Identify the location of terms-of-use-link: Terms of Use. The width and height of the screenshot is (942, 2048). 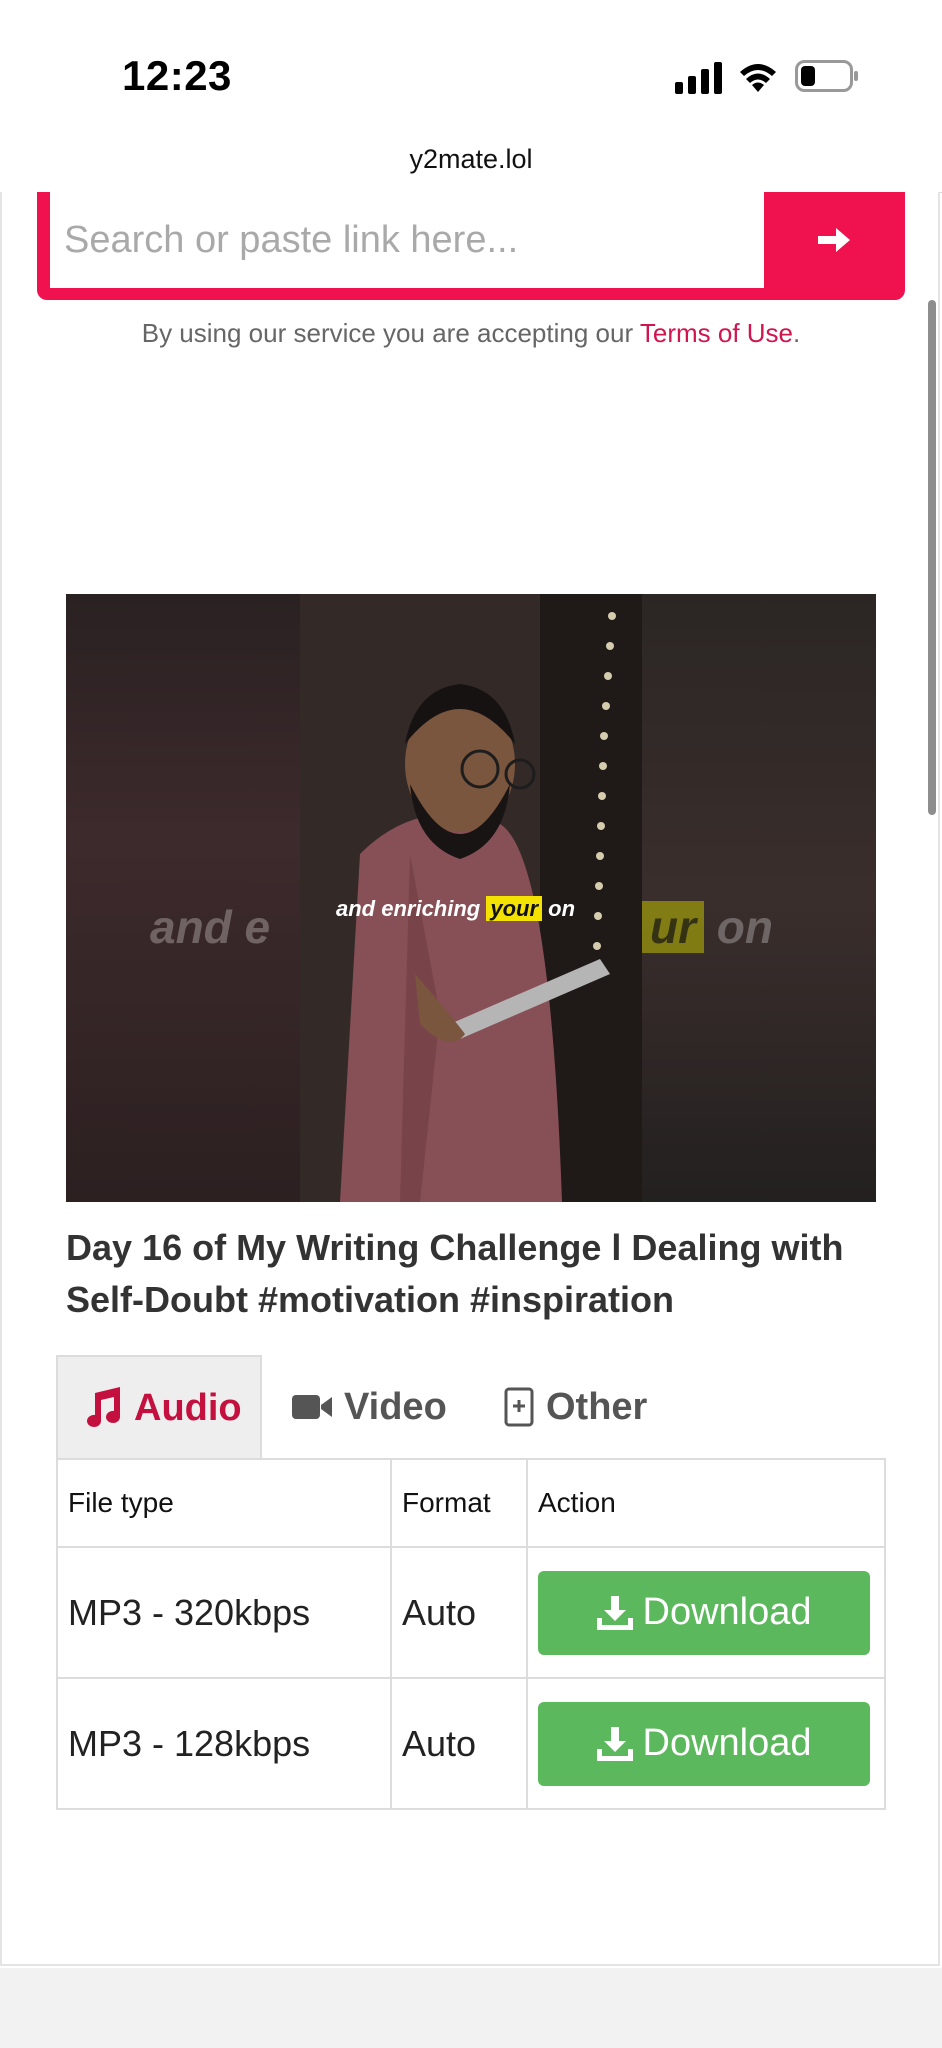
(716, 333).